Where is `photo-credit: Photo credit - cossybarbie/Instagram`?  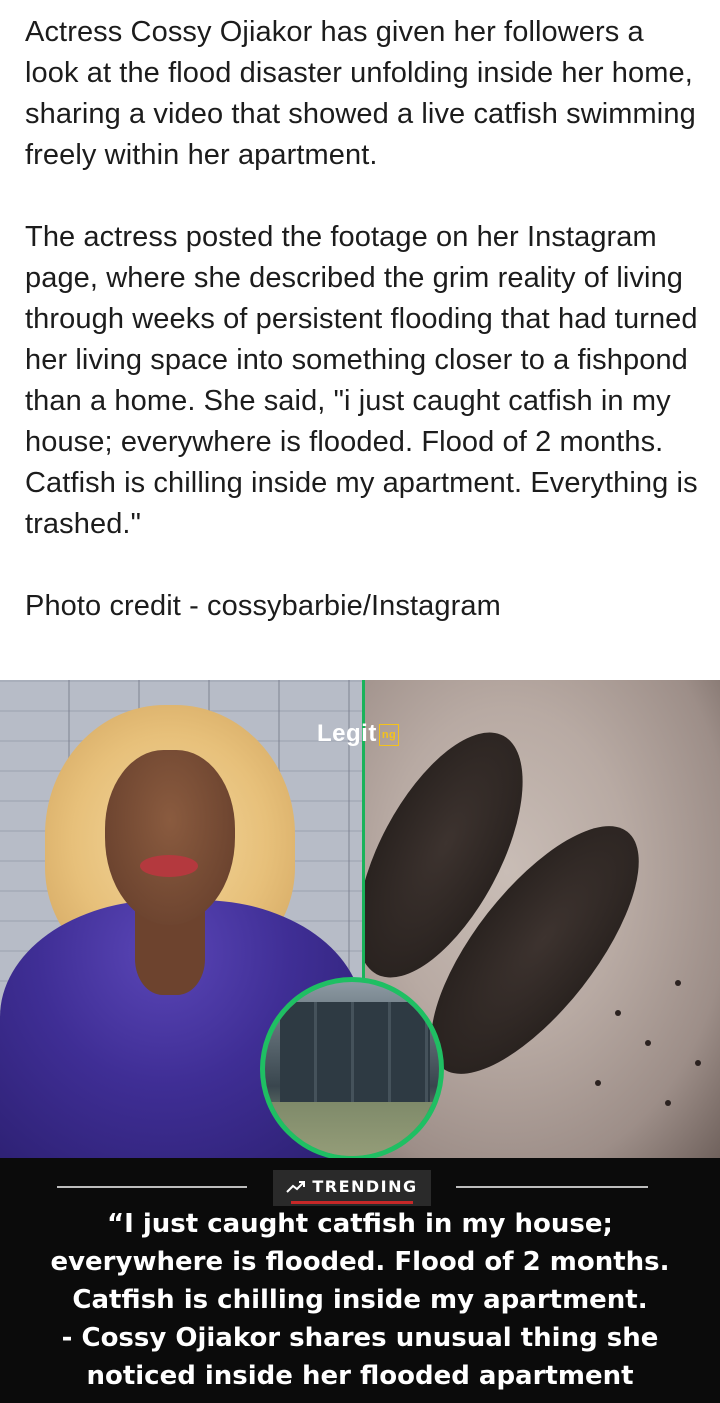 photo-credit: Photo credit - cossybarbie/Instagram is located at coordinates (263, 606).